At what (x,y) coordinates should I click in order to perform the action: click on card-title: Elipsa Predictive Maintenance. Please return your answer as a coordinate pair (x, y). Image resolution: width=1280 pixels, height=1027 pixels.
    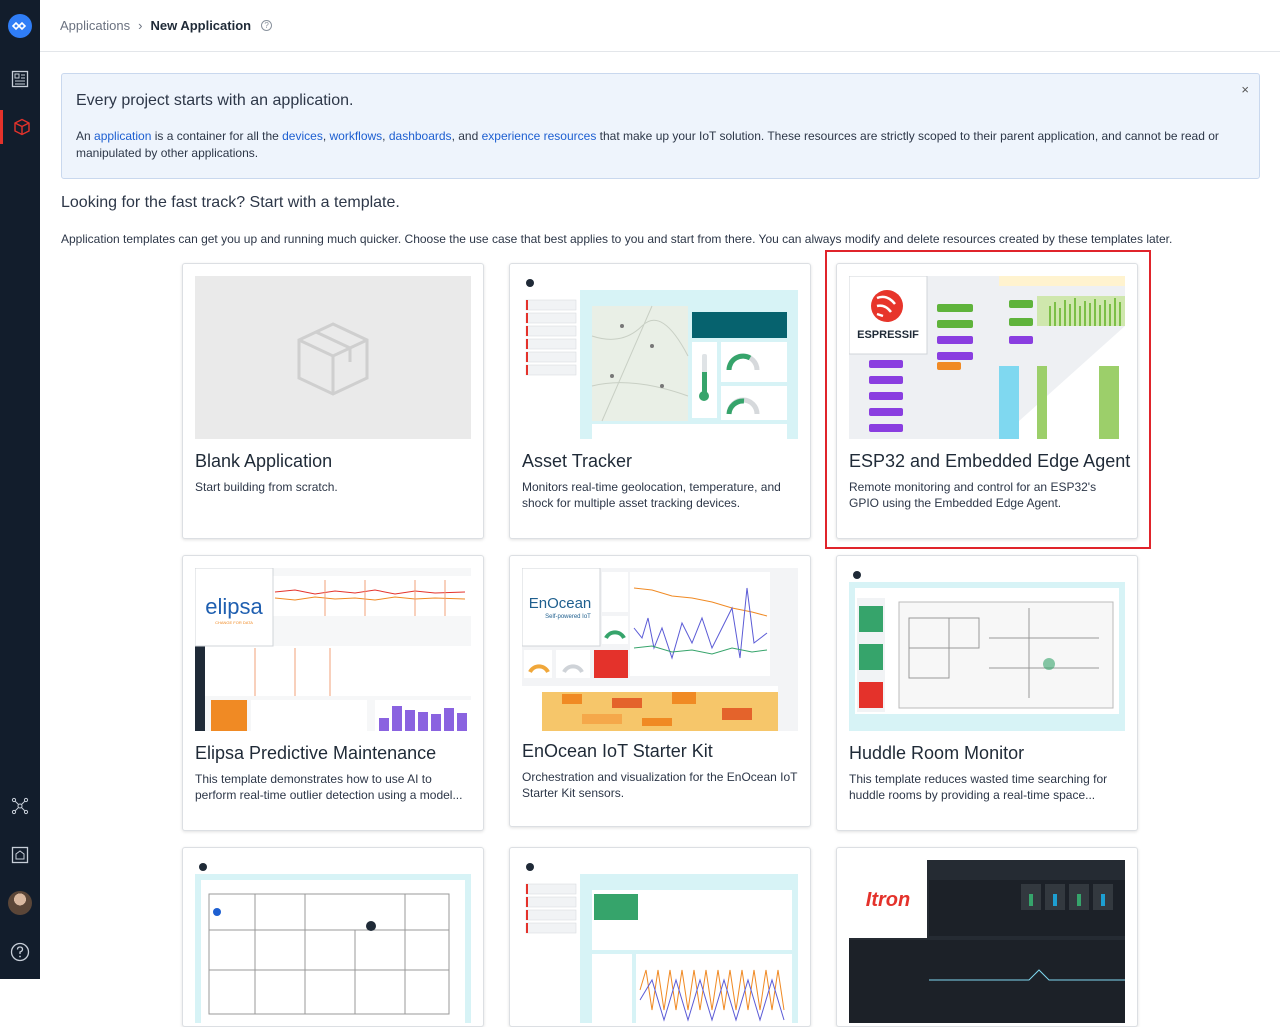
    Looking at the image, I should click on (316, 753).